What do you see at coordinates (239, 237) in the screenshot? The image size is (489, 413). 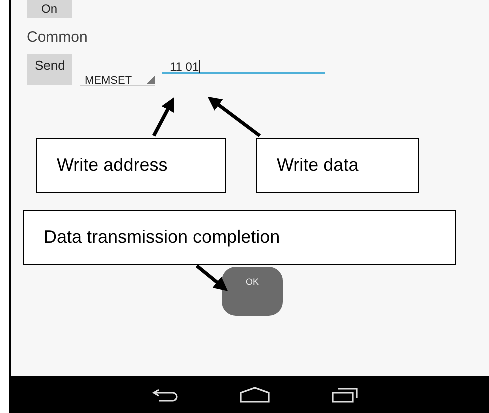 I see `callout-label: Data transmission completion` at bounding box center [239, 237].